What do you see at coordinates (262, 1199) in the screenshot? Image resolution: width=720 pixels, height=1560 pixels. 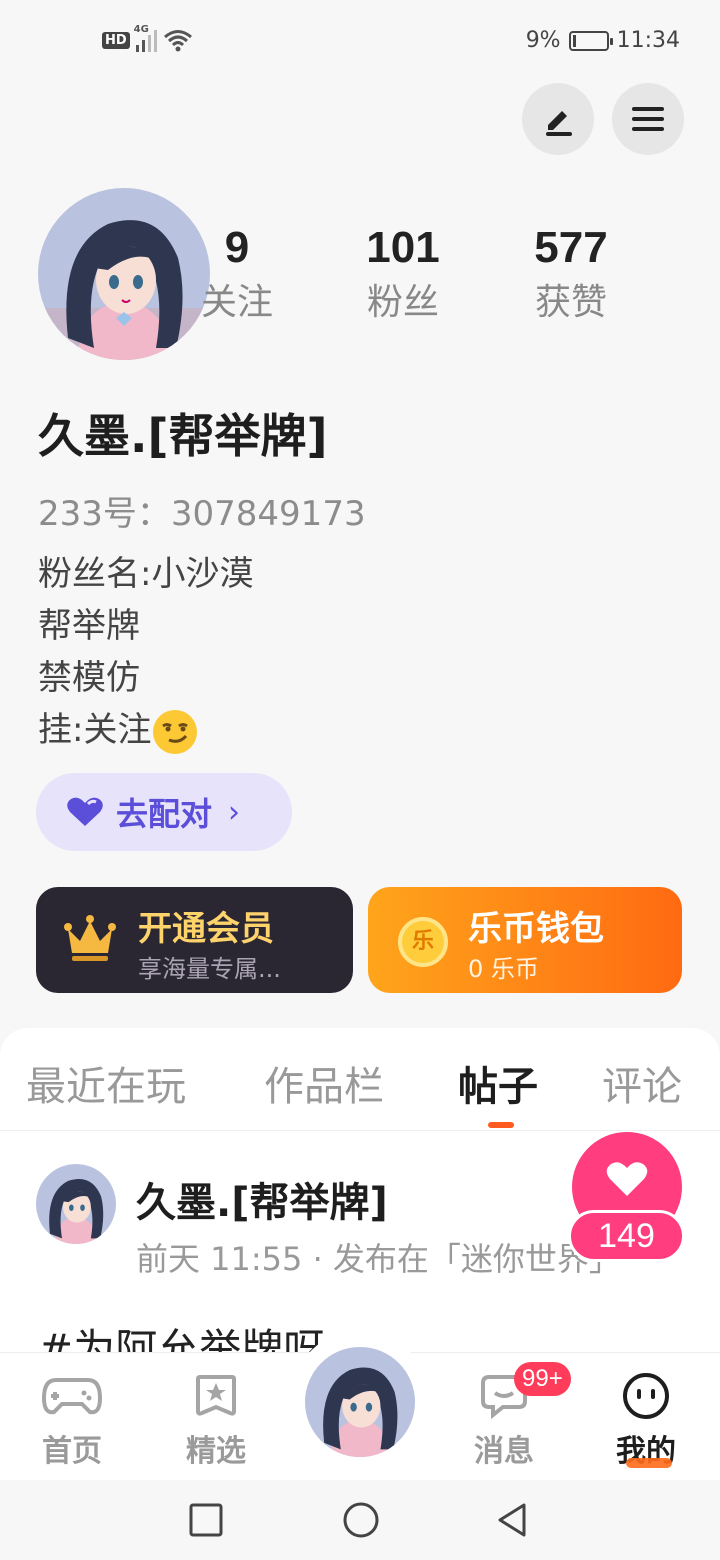 I see `post-author-name: 久墨.[帮举牌]` at bounding box center [262, 1199].